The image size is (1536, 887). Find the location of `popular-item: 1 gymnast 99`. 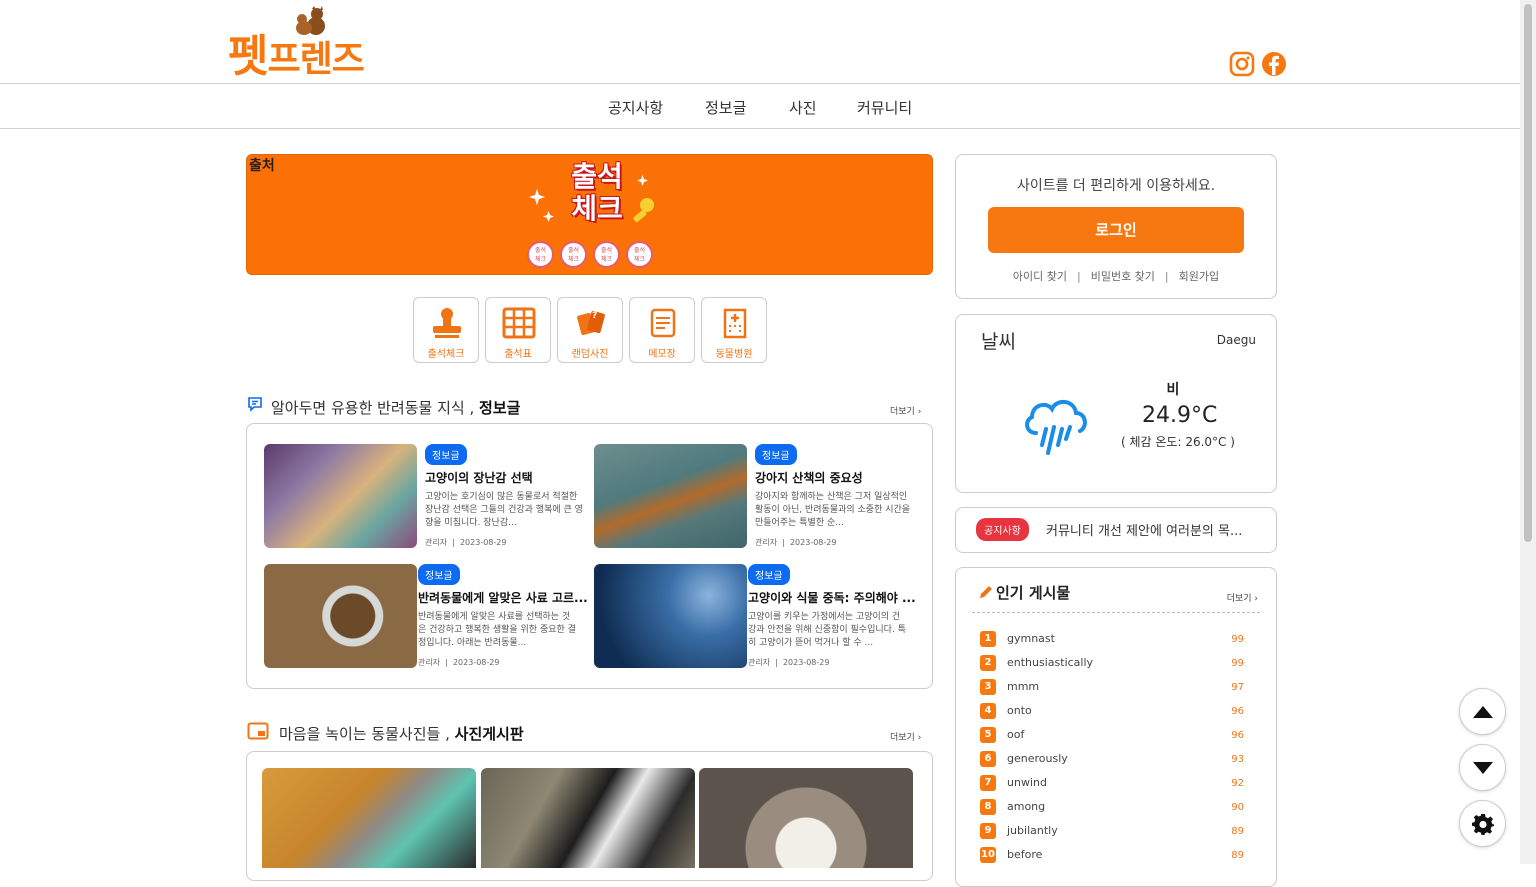

popular-item: 1 gymnast 99 is located at coordinates (1119, 639).